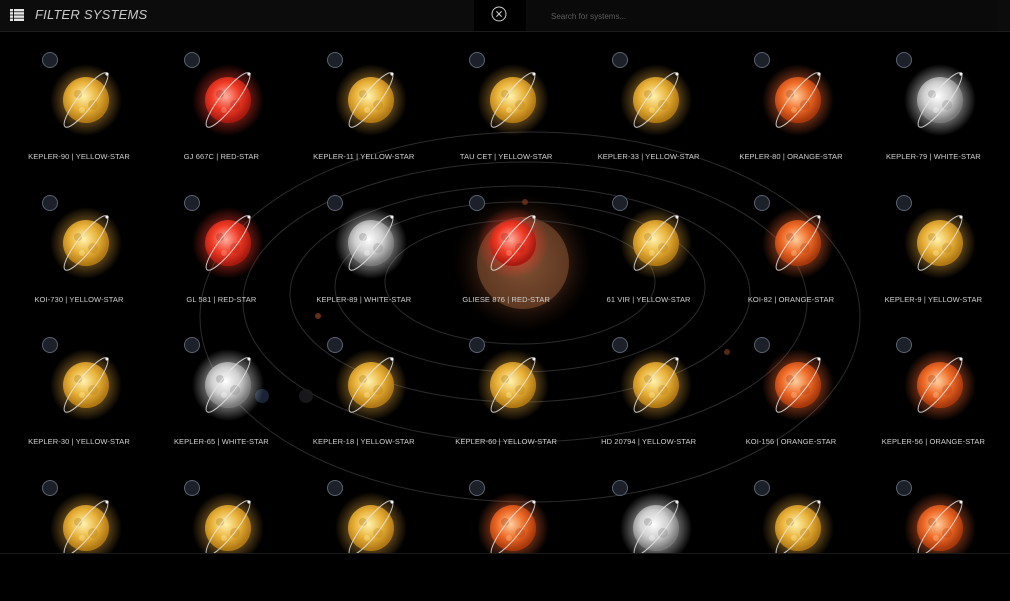  I want to click on page-title: FILTER SYSTEMS, so click(91, 14).